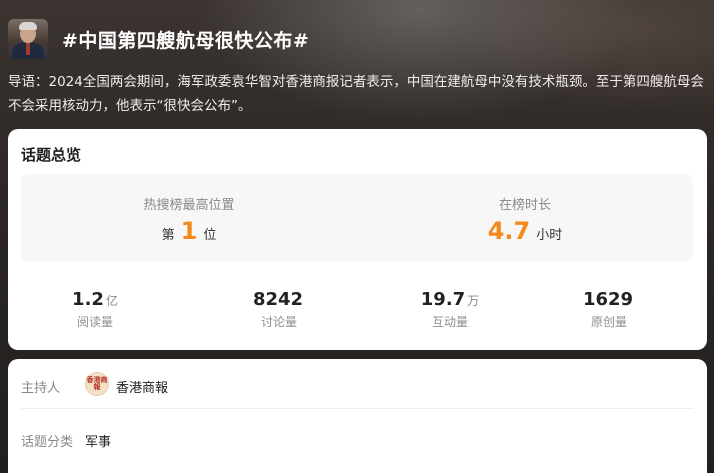  What do you see at coordinates (111, 301) in the screenshot?
I see `stat-read-unit: 亿` at bounding box center [111, 301].